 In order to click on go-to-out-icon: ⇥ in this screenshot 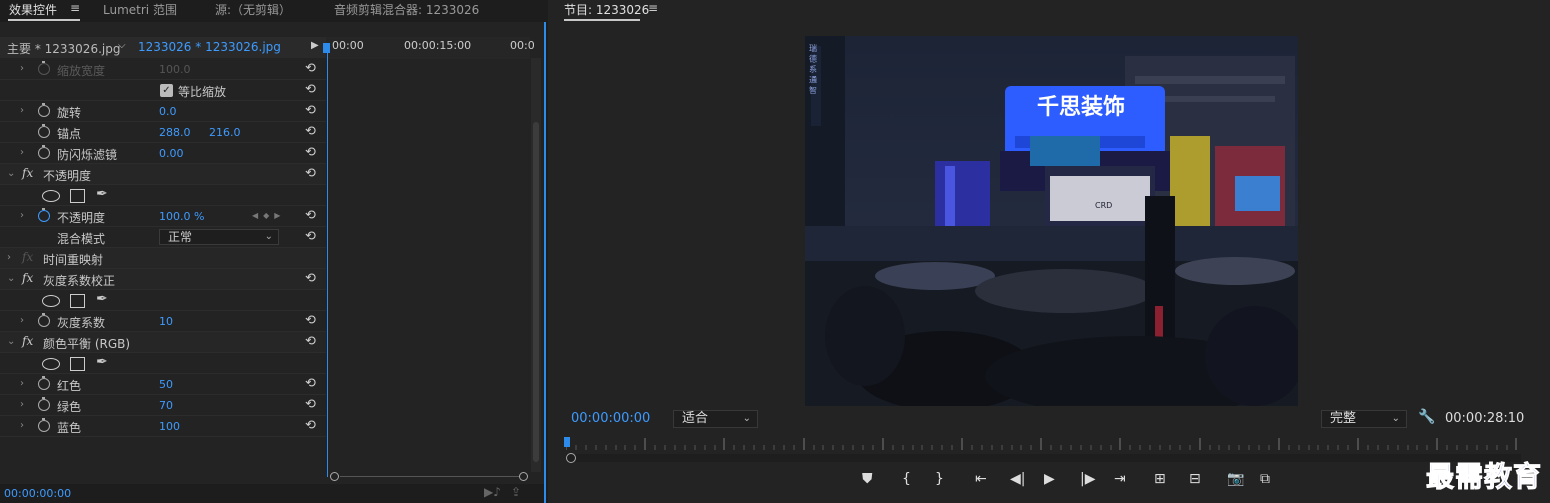, I will do `click(1120, 479)`.